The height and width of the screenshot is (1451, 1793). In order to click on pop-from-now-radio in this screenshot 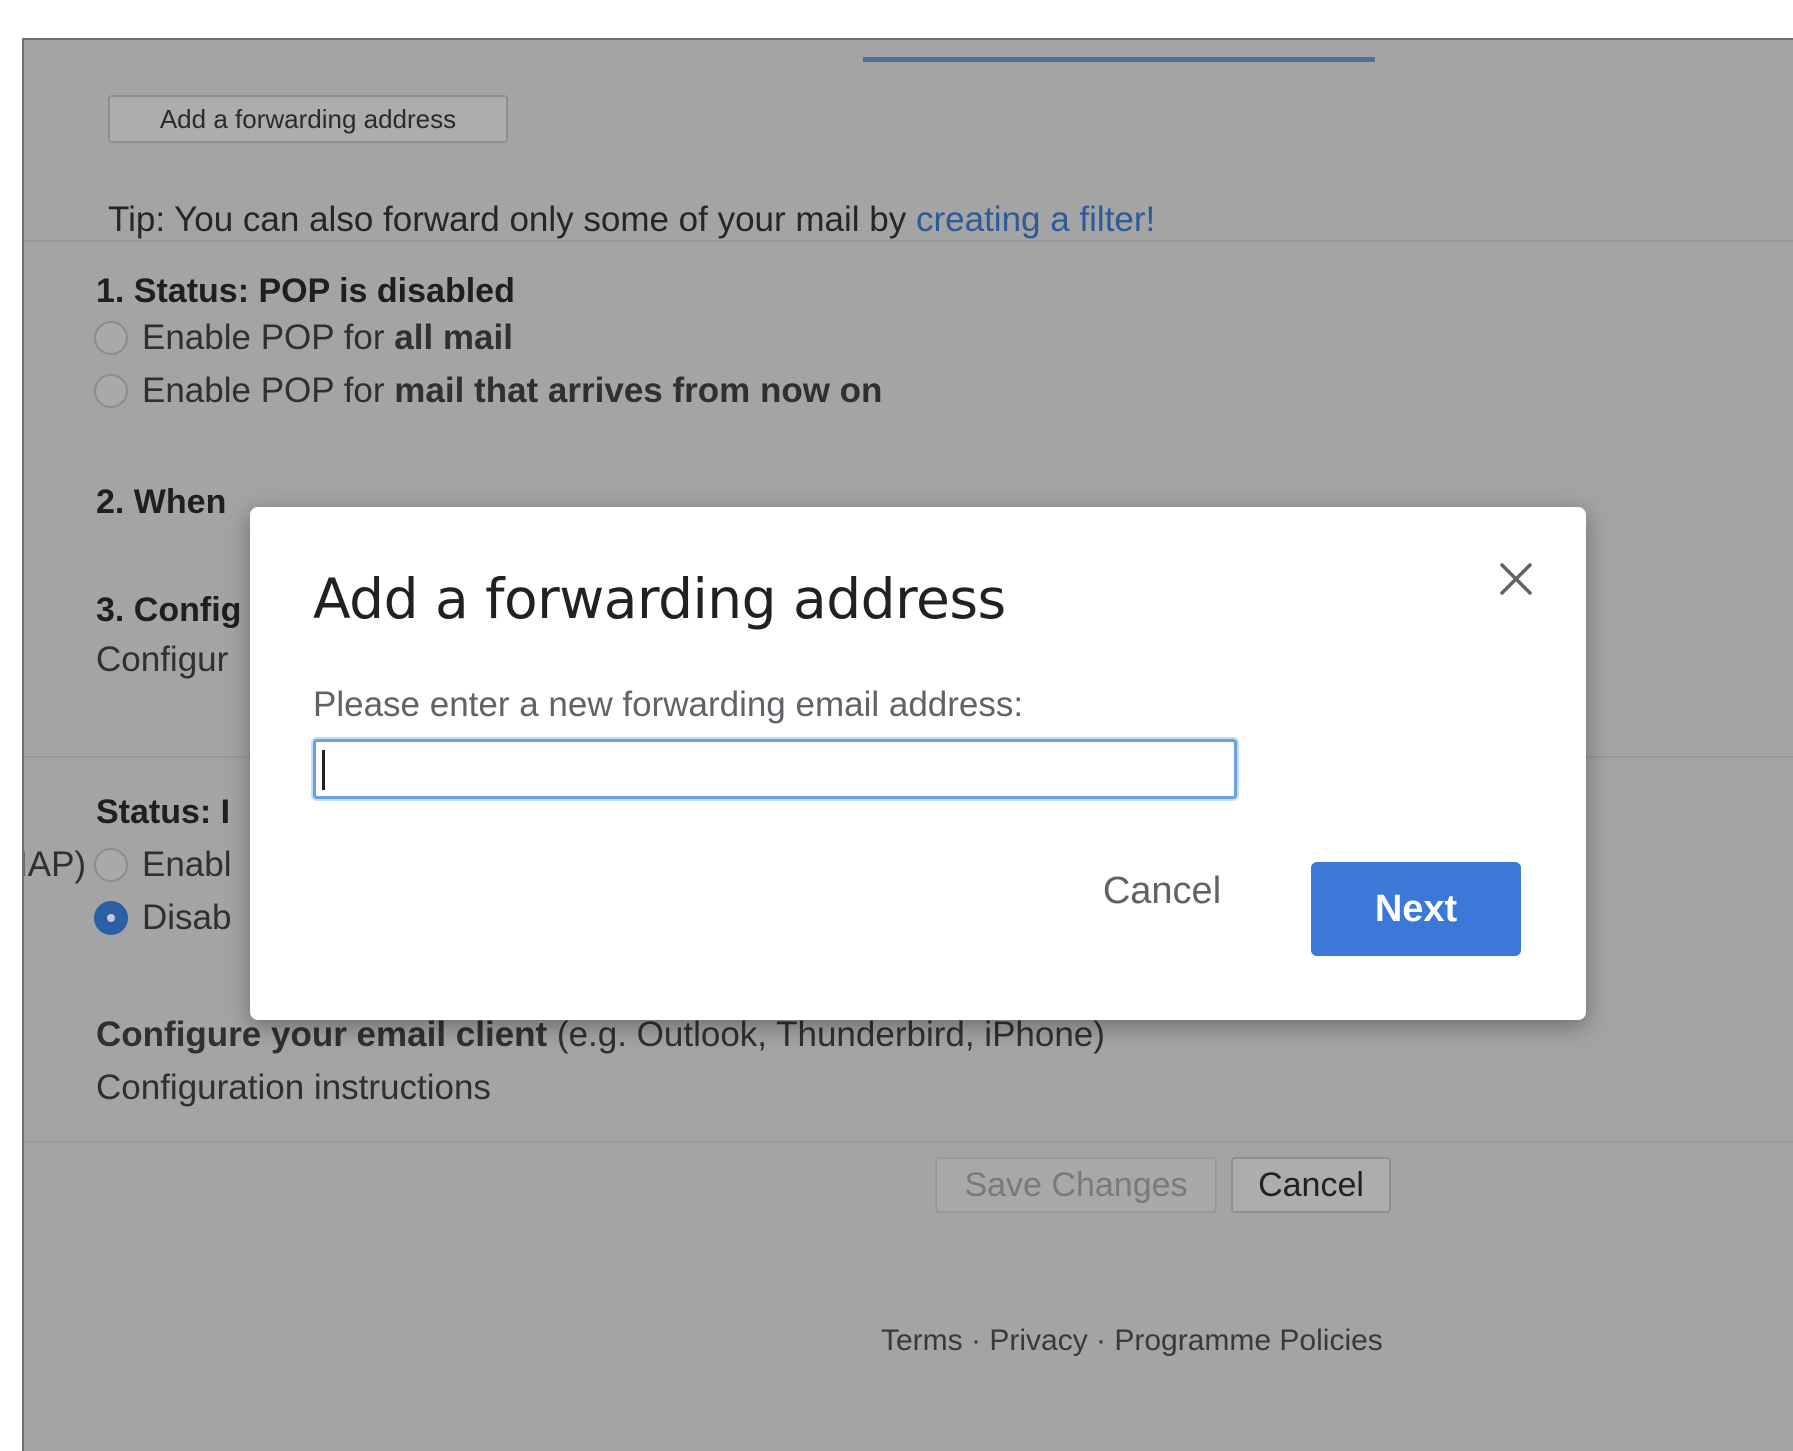, I will do `click(111, 391)`.